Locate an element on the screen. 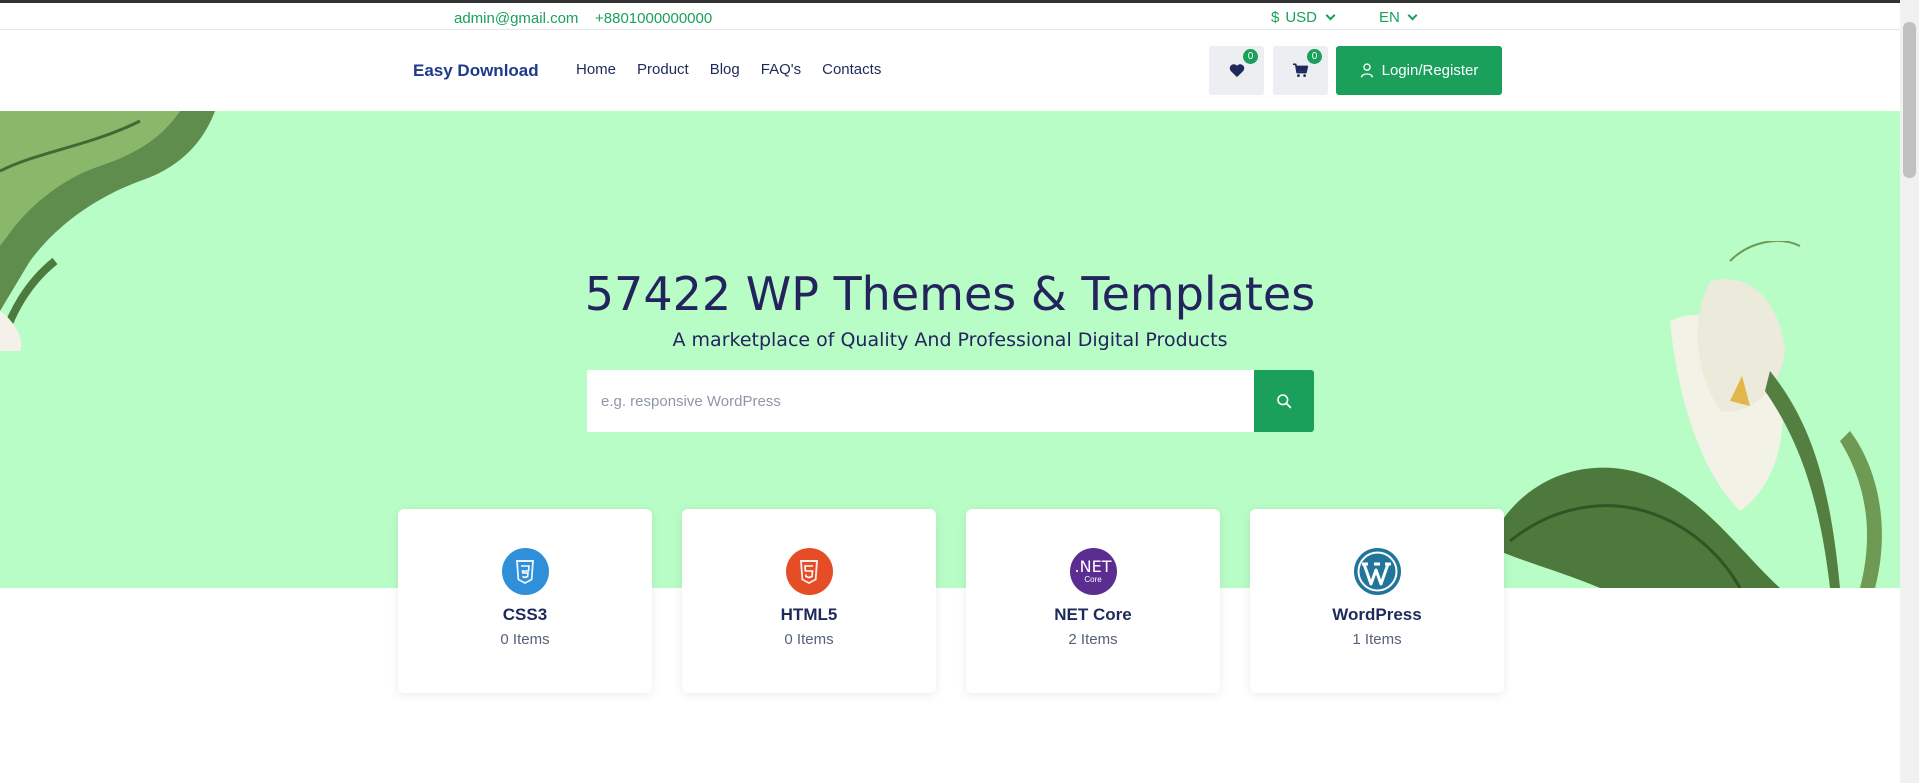  currency-label: USD is located at coordinates (1301, 17).